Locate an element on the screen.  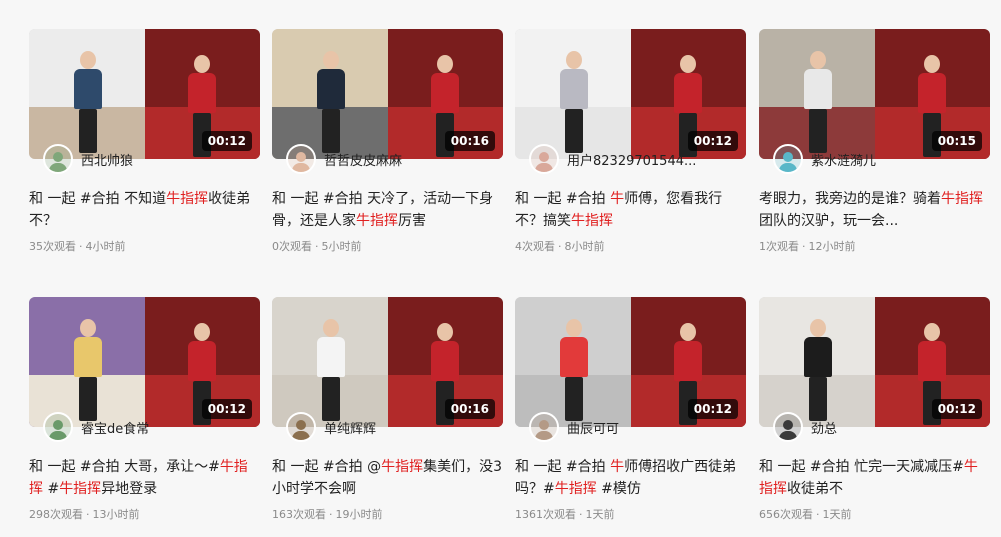
view-count: 298次观看 is located at coordinates (56, 514).